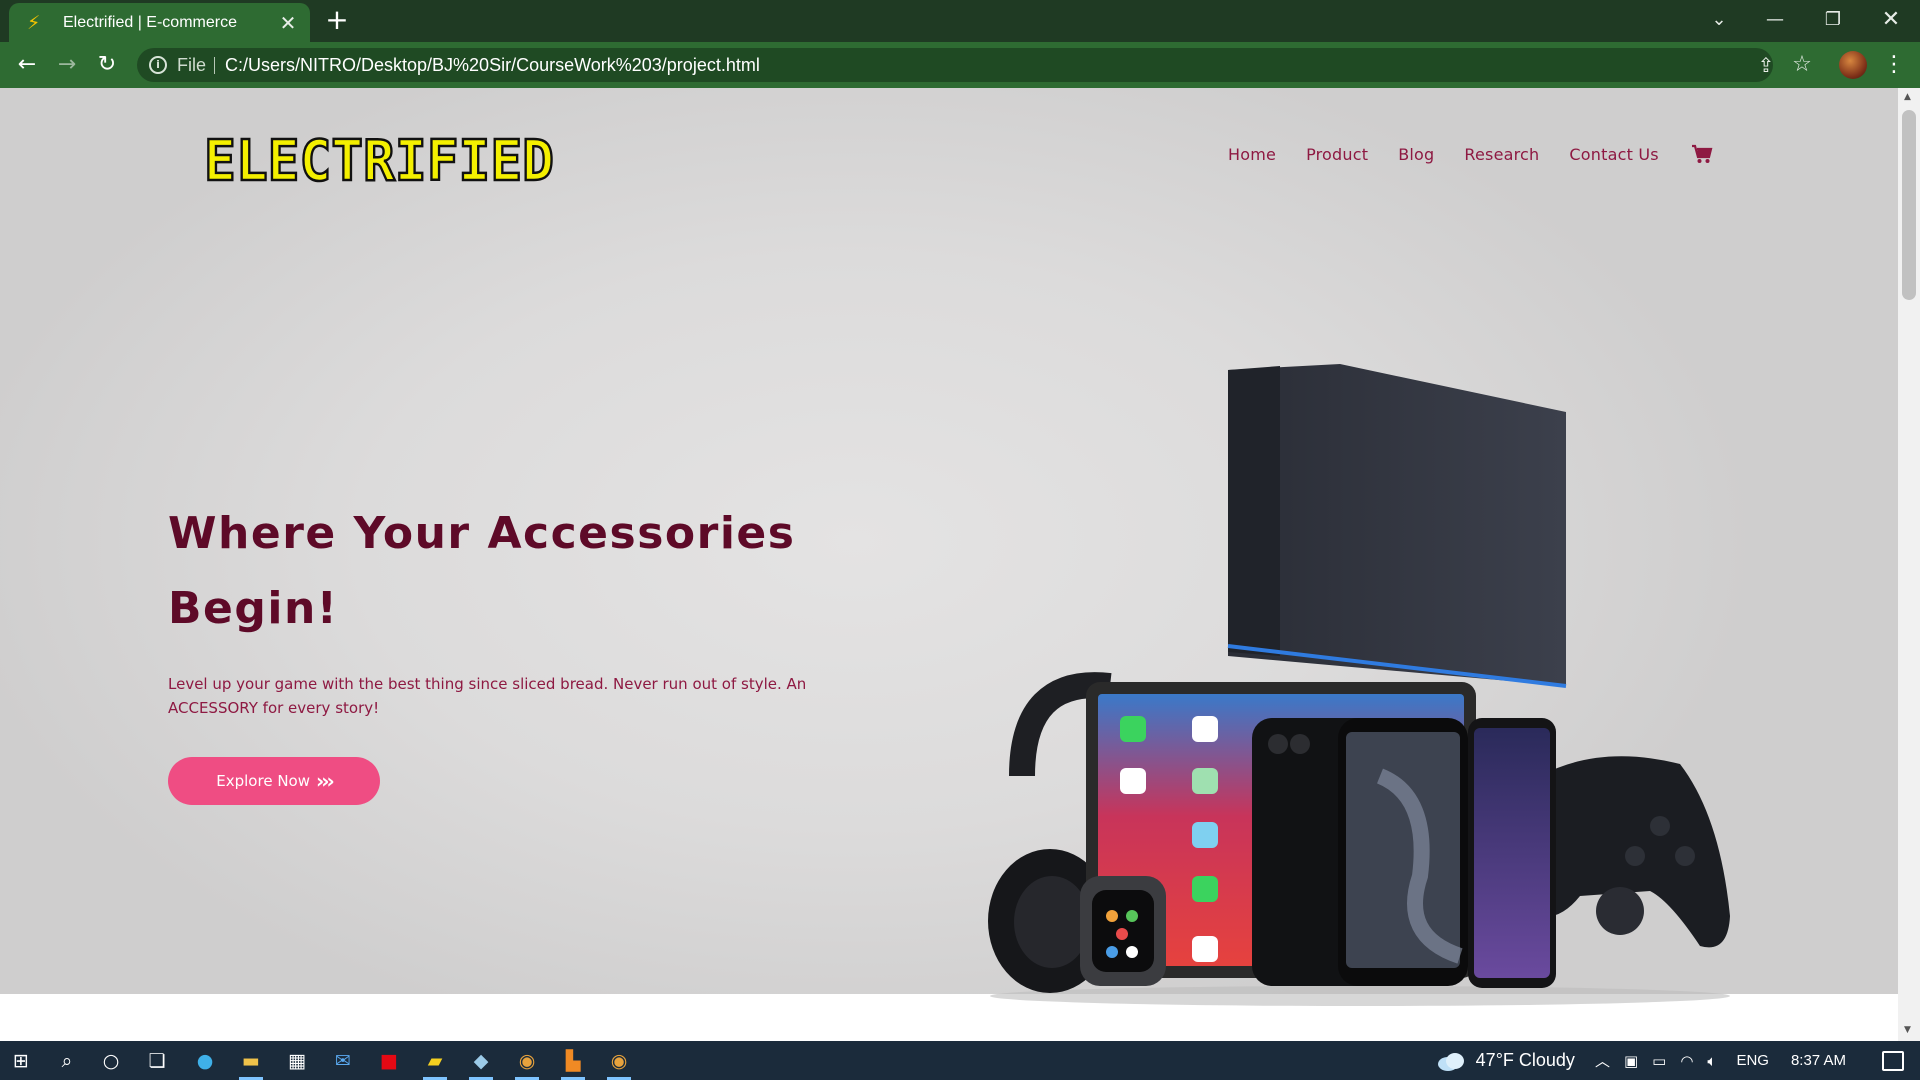 This screenshot has height=1080, width=1920. Describe the element at coordinates (1766, 65) in the screenshot. I see `share-icon: ⇪` at that location.